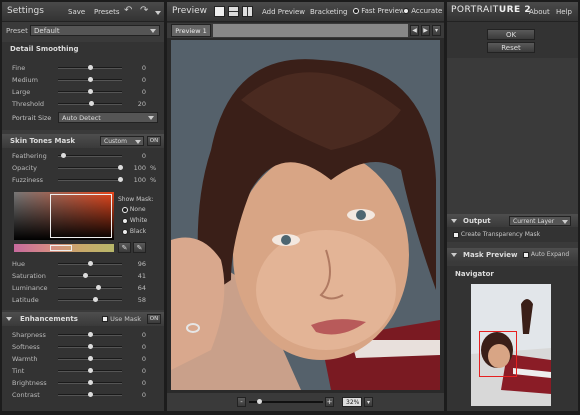  I want to click on zoom-in-button: +, so click(329, 402).